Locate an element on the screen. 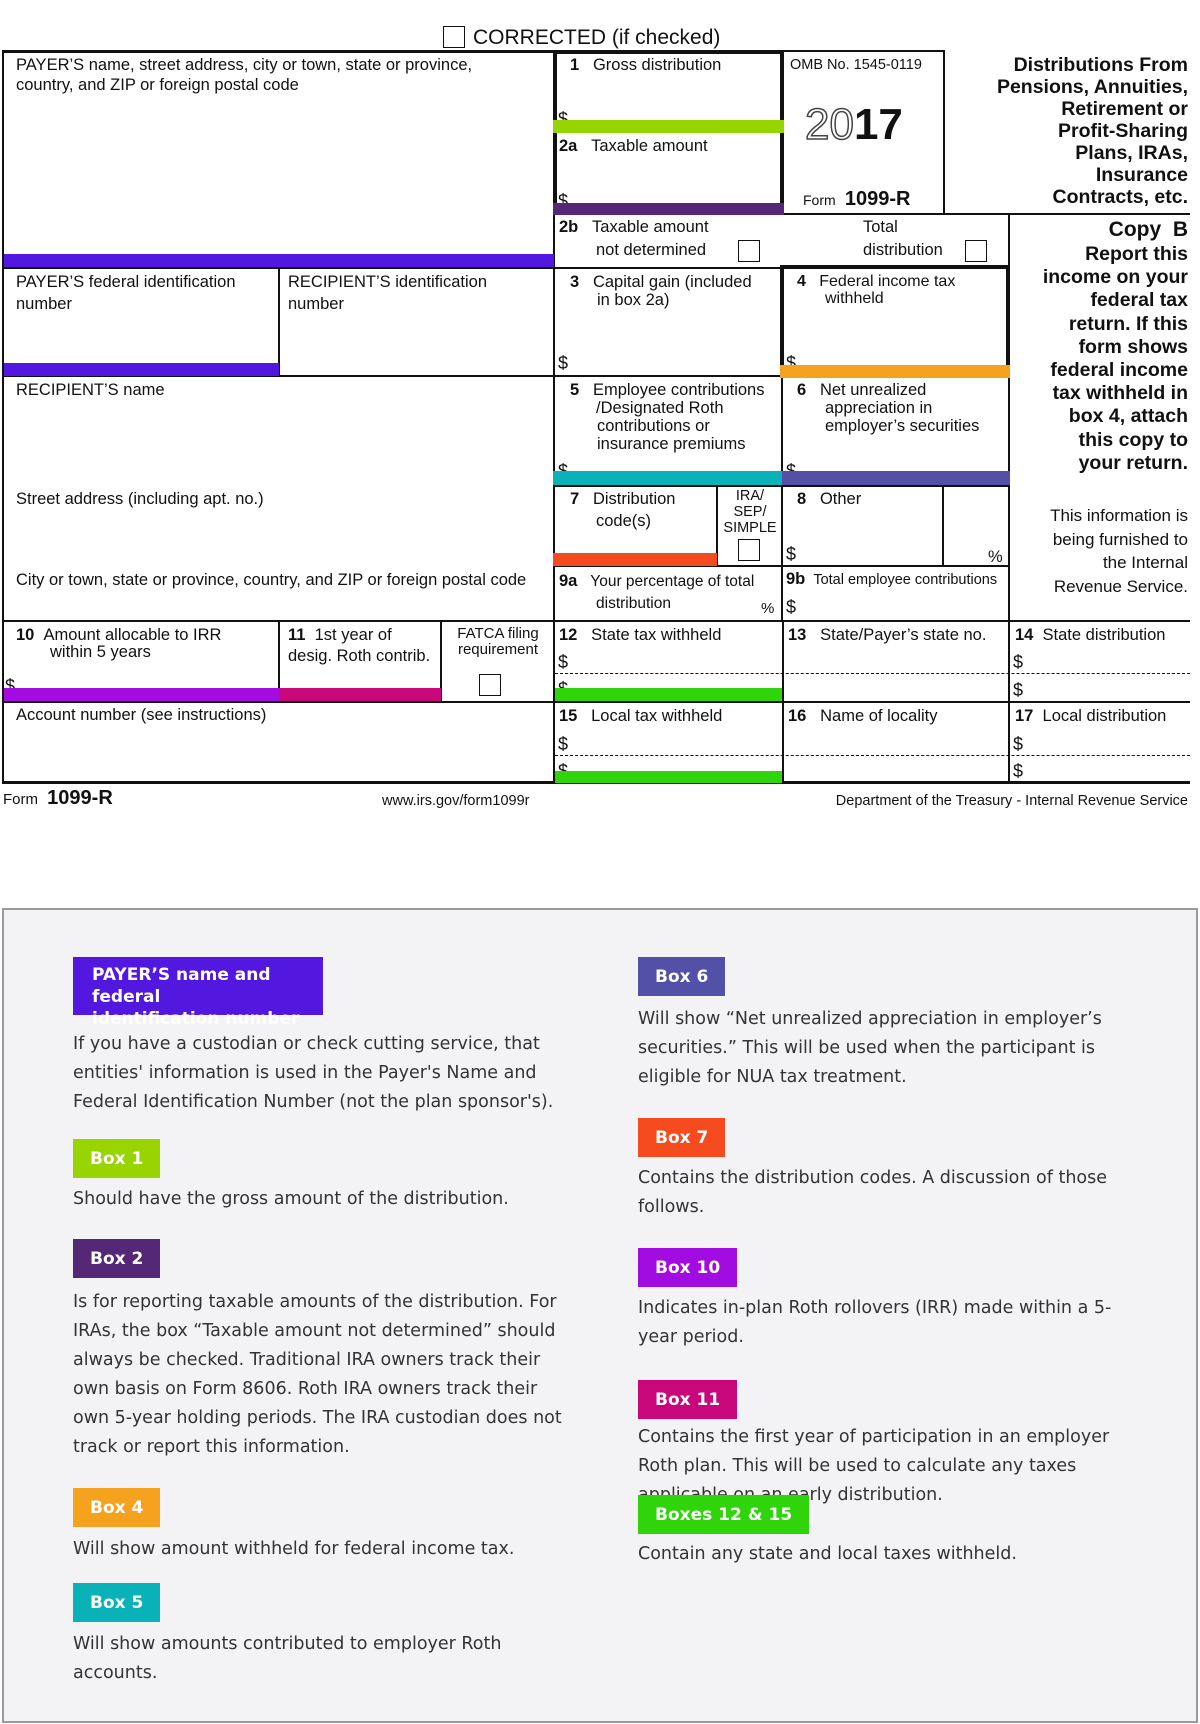  payer-fed-id-field is located at coordinates (141, 340).